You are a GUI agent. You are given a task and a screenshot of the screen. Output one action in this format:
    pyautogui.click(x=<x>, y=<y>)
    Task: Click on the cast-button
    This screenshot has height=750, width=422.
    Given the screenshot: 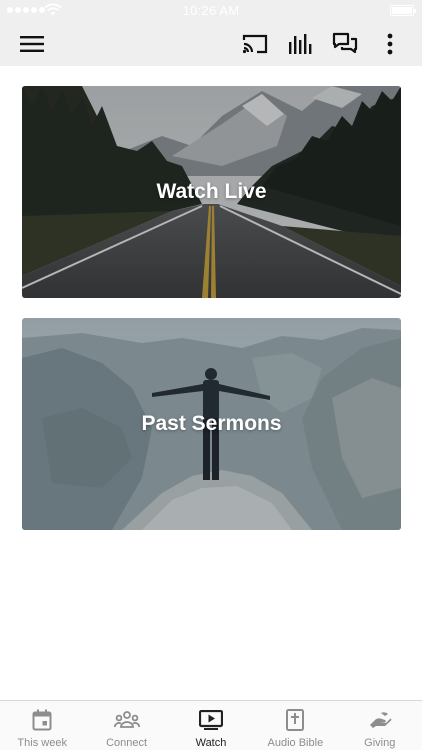 What is the action you would take?
    pyautogui.click(x=255, y=44)
    